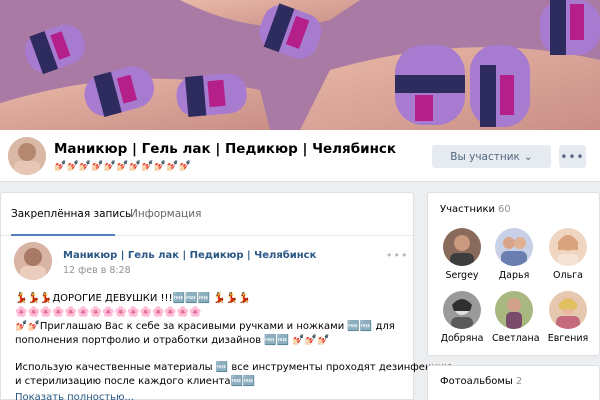  What do you see at coordinates (397, 255) in the screenshot?
I see `post-menu-icon: •••` at bounding box center [397, 255].